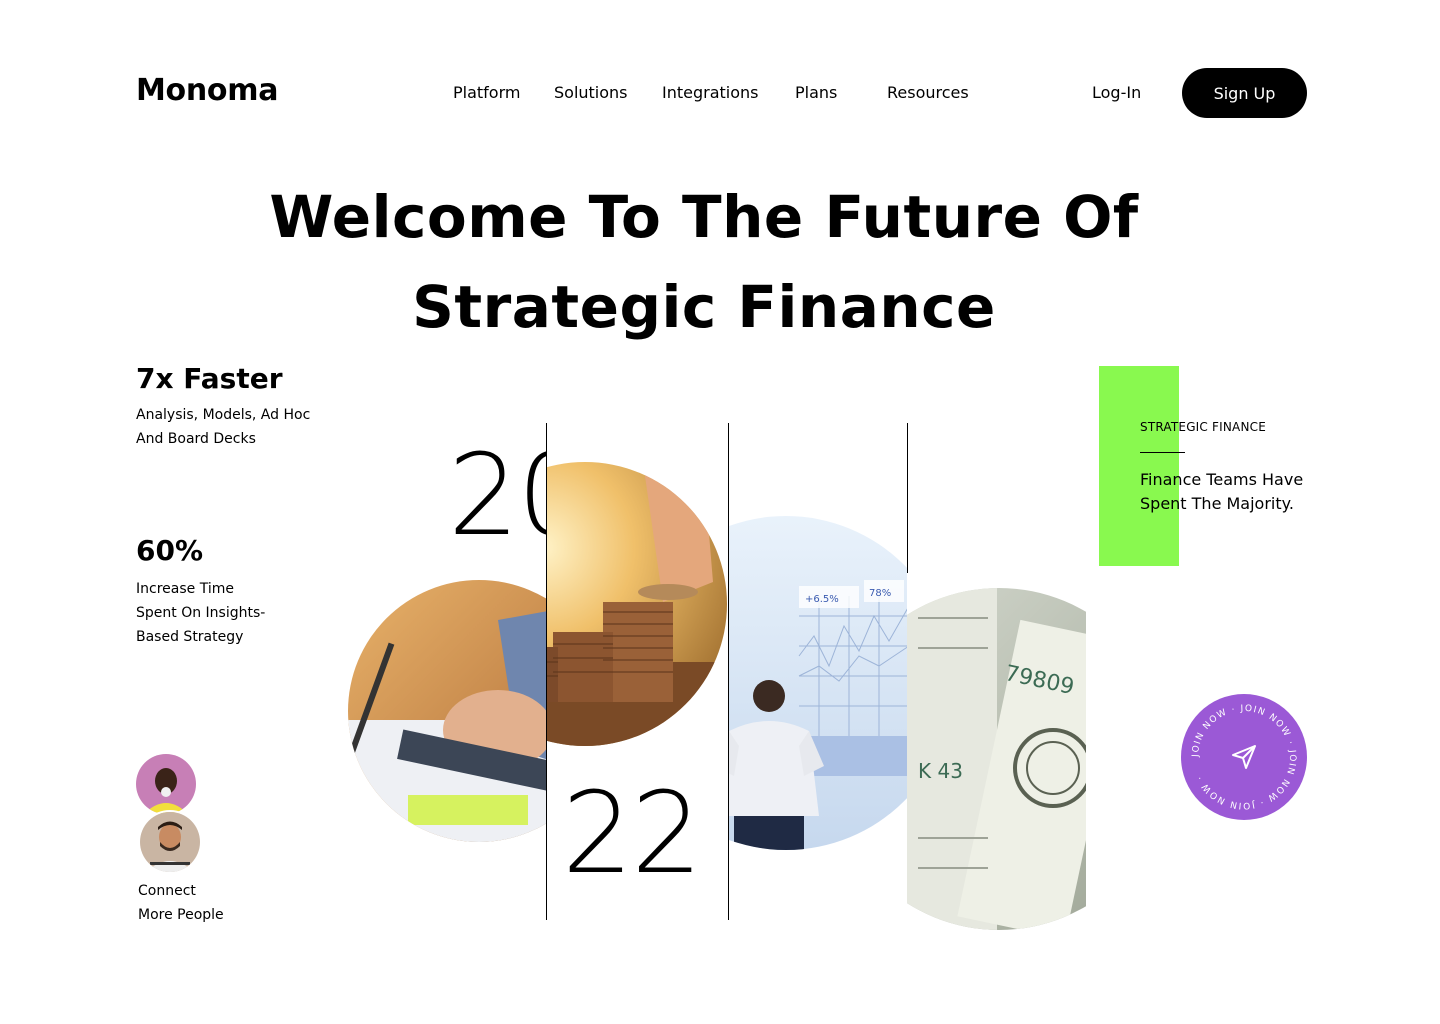 The image size is (1440, 1024). What do you see at coordinates (822, 599) in the screenshot?
I see `chart-stat-1: +6.5%` at bounding box center [822, 599].